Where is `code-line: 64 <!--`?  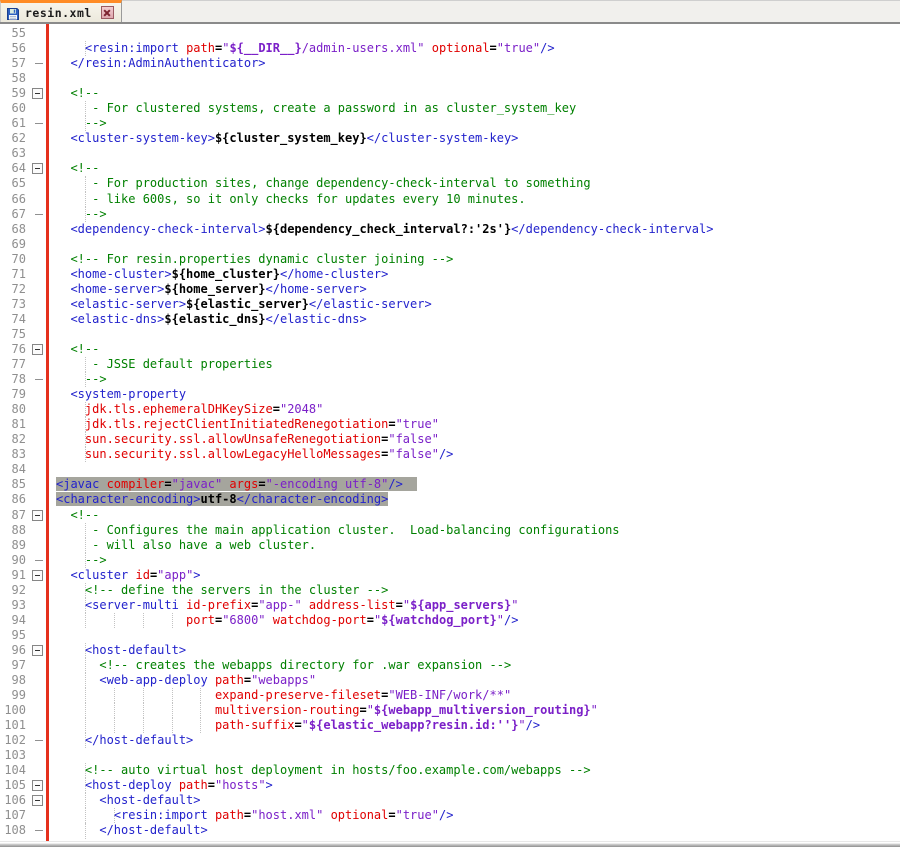
code-line: 64 <!-- is located at coordinates (450, 168).